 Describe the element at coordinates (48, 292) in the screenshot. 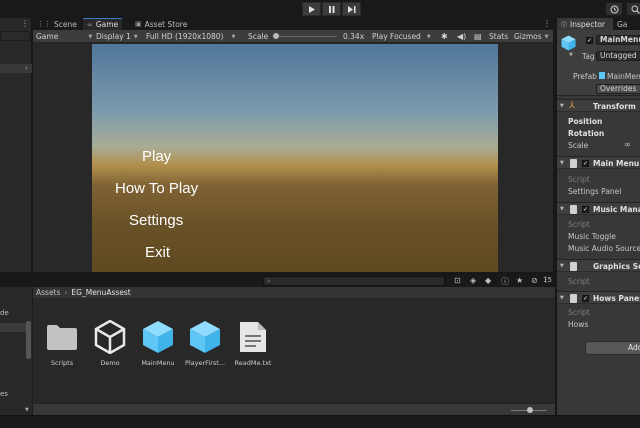

I see `breadcrumb-item: Assets` at that location.